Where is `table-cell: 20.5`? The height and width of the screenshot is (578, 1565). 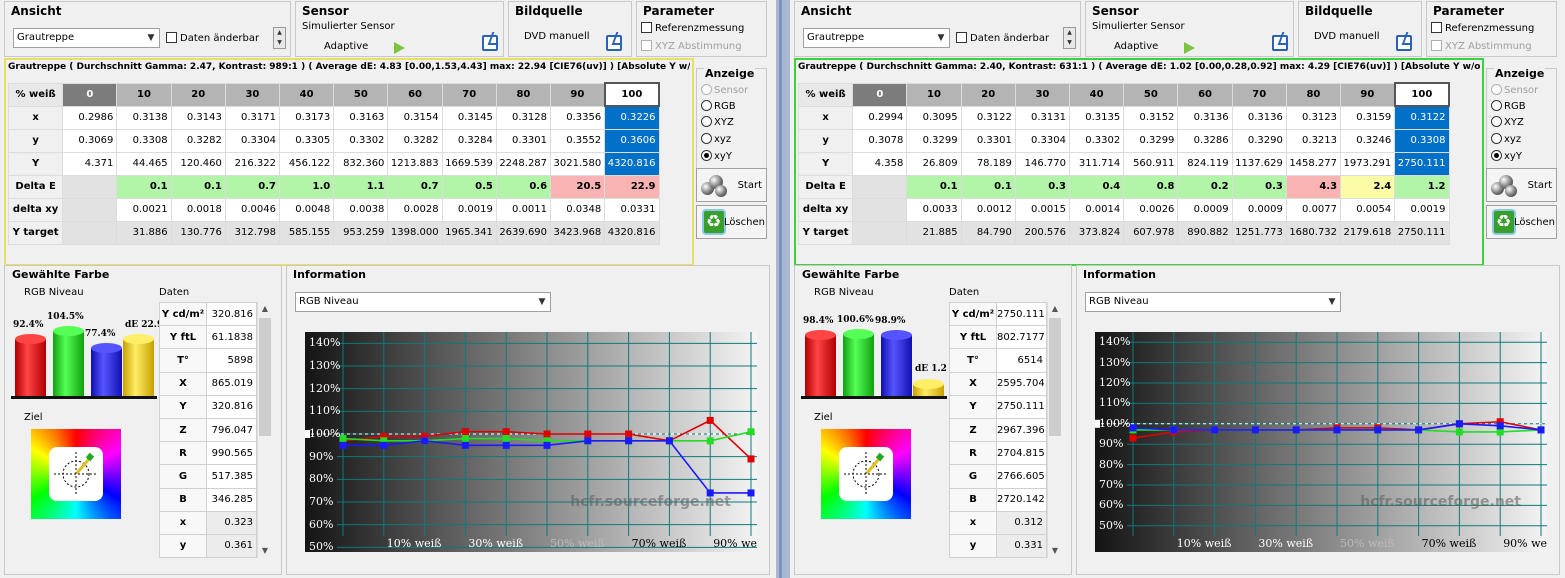
table-cell: 20.5 is located at coordinates (578, 186).